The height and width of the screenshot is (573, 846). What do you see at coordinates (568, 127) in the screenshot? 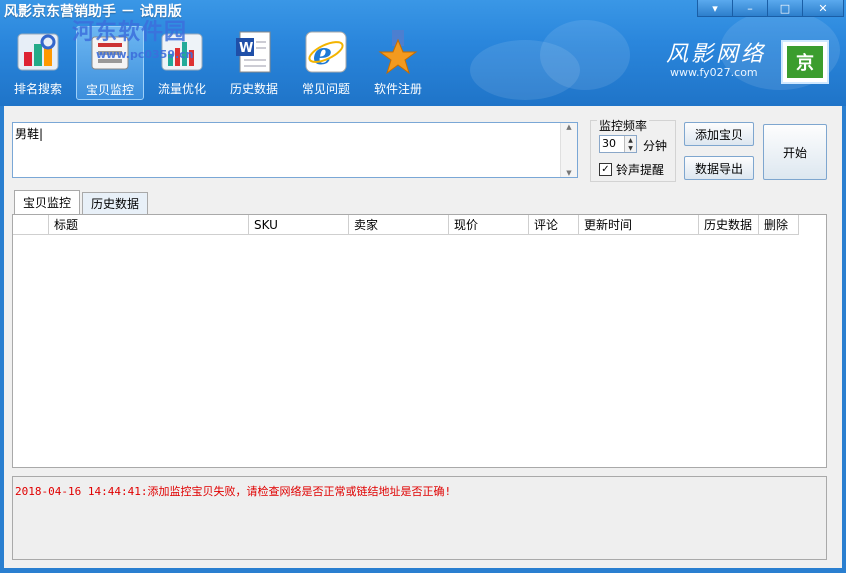
I see `scroll-up-icon: ▲` at bounding box center [568, 127].